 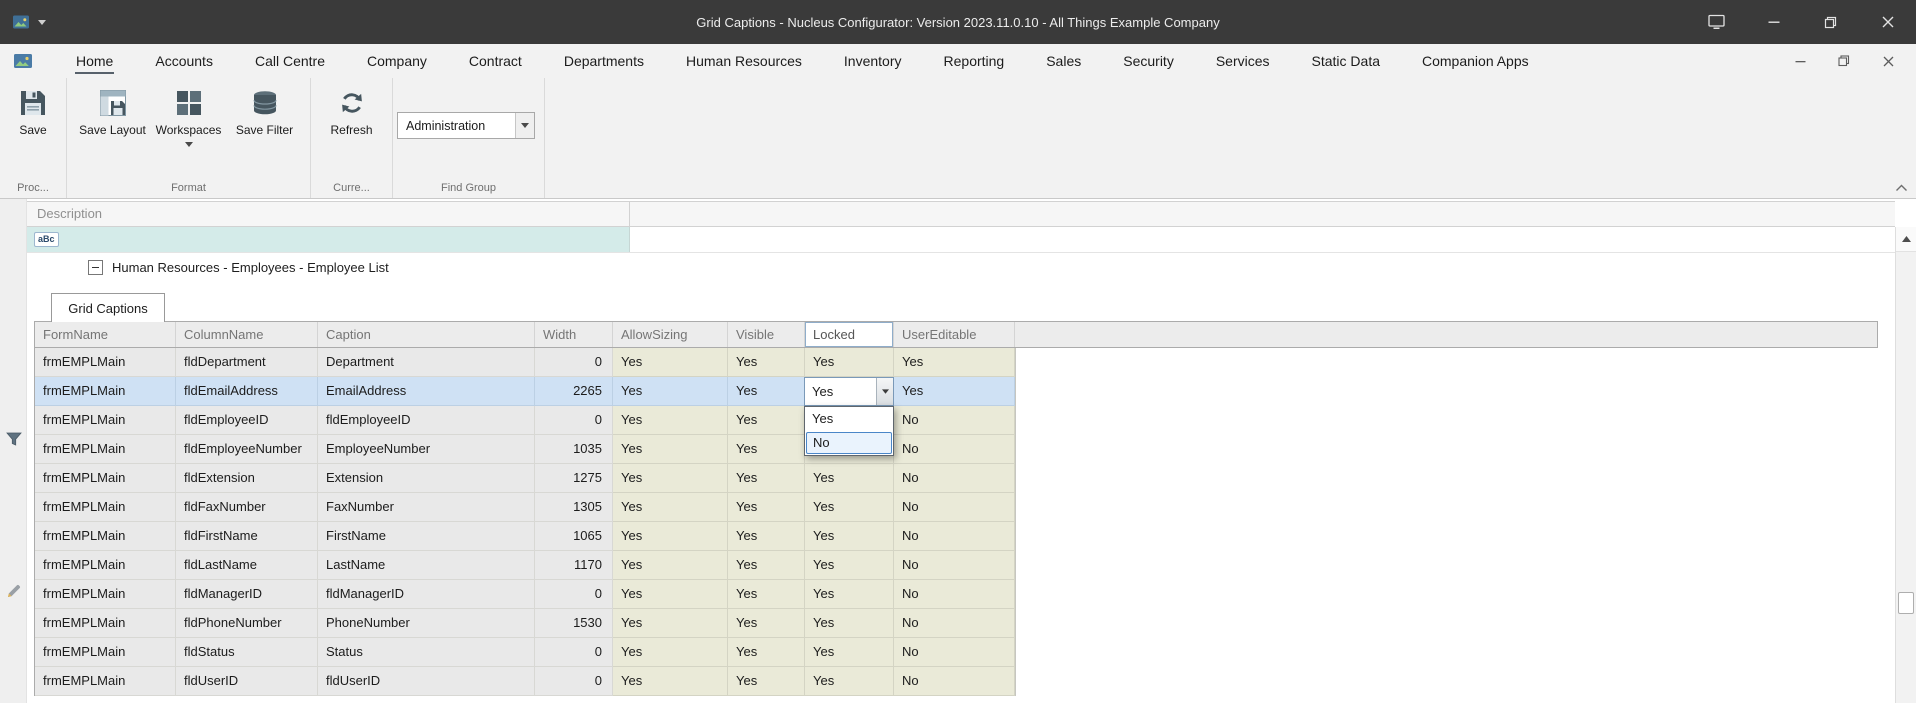 What do you see at coordinates (426, 362) in the screenshot?
I see `cell-caption: Department` at bounding box center [426, 362].